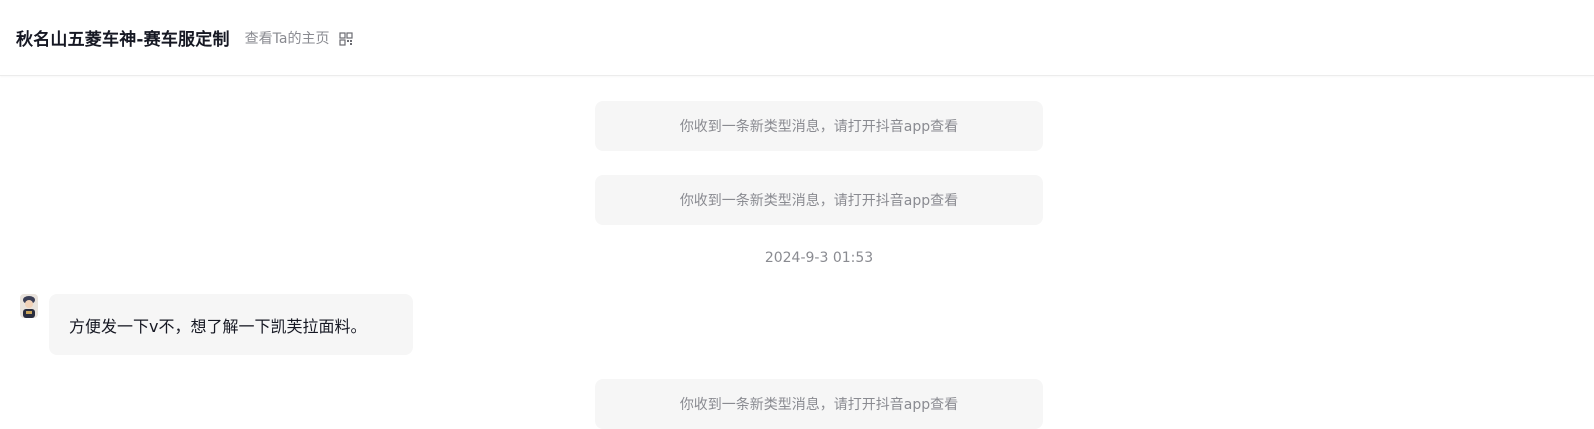 This screenshot has height=429, width=1594. What do you see at coordinates (346, 38) in the screenshot?
I see `qr-code-icon` at bounding box center [346, 38].